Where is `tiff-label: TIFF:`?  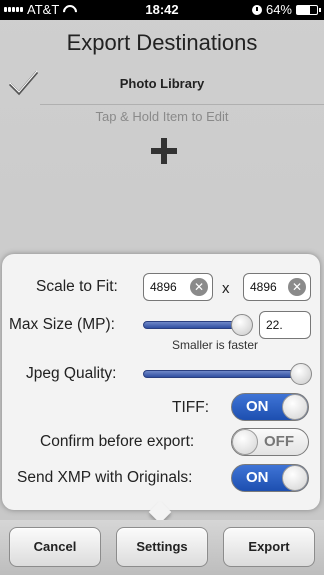
tiff-label: TIFF: is located at coordinates (191, 407).